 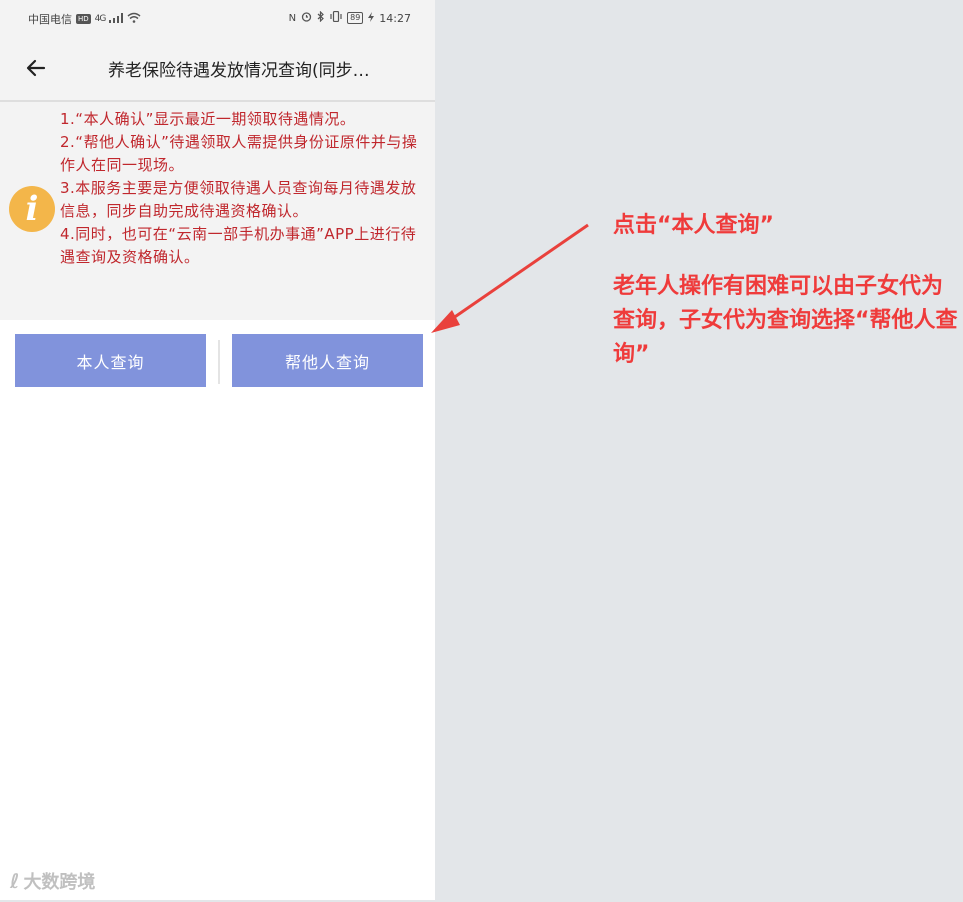 I want to click on alarm-icon, so click(x=306, y=18).